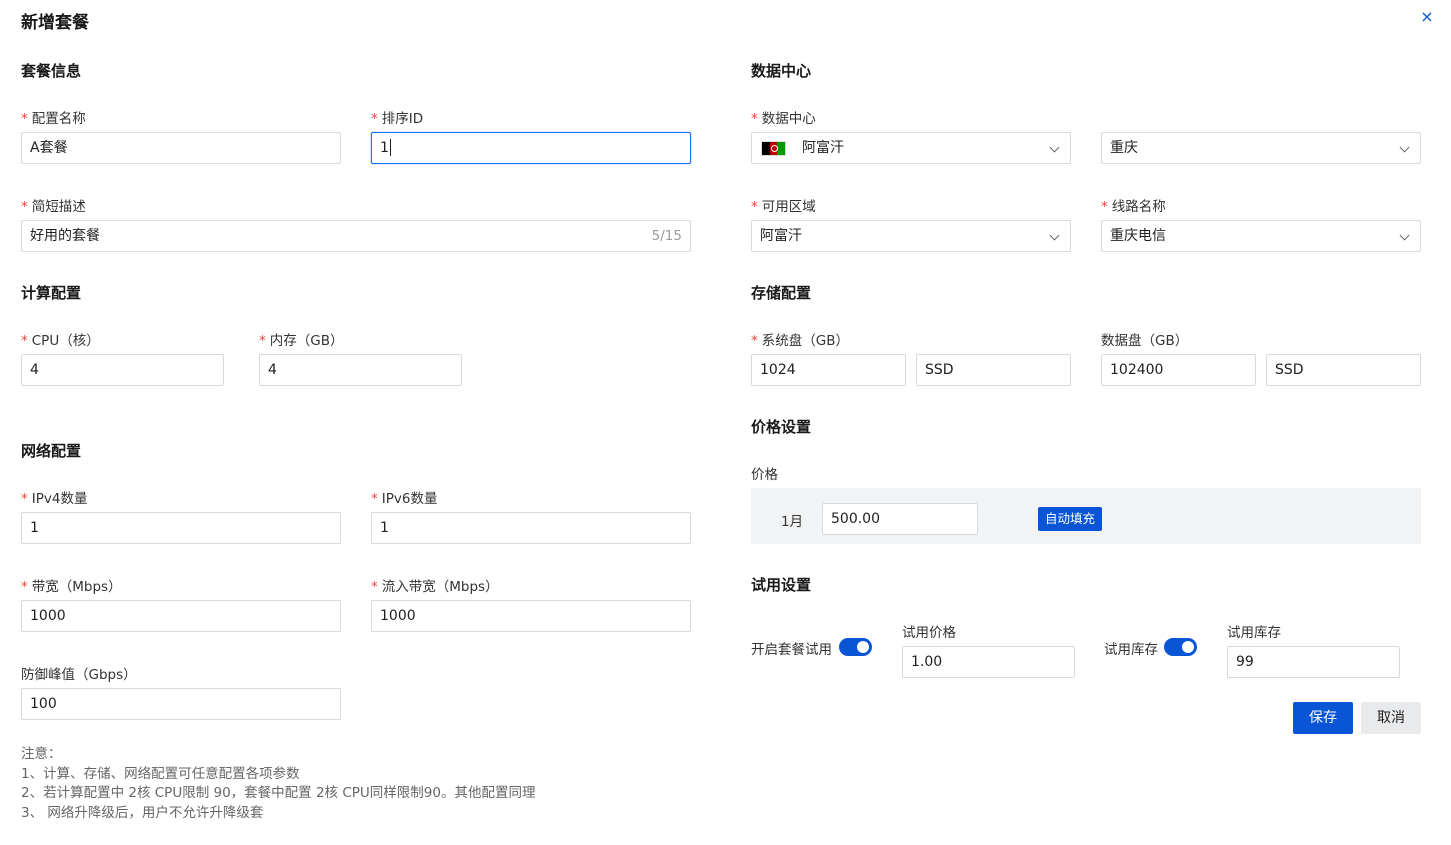  I want to click on label-datacenter: * 数据中心, so click(783, 119).